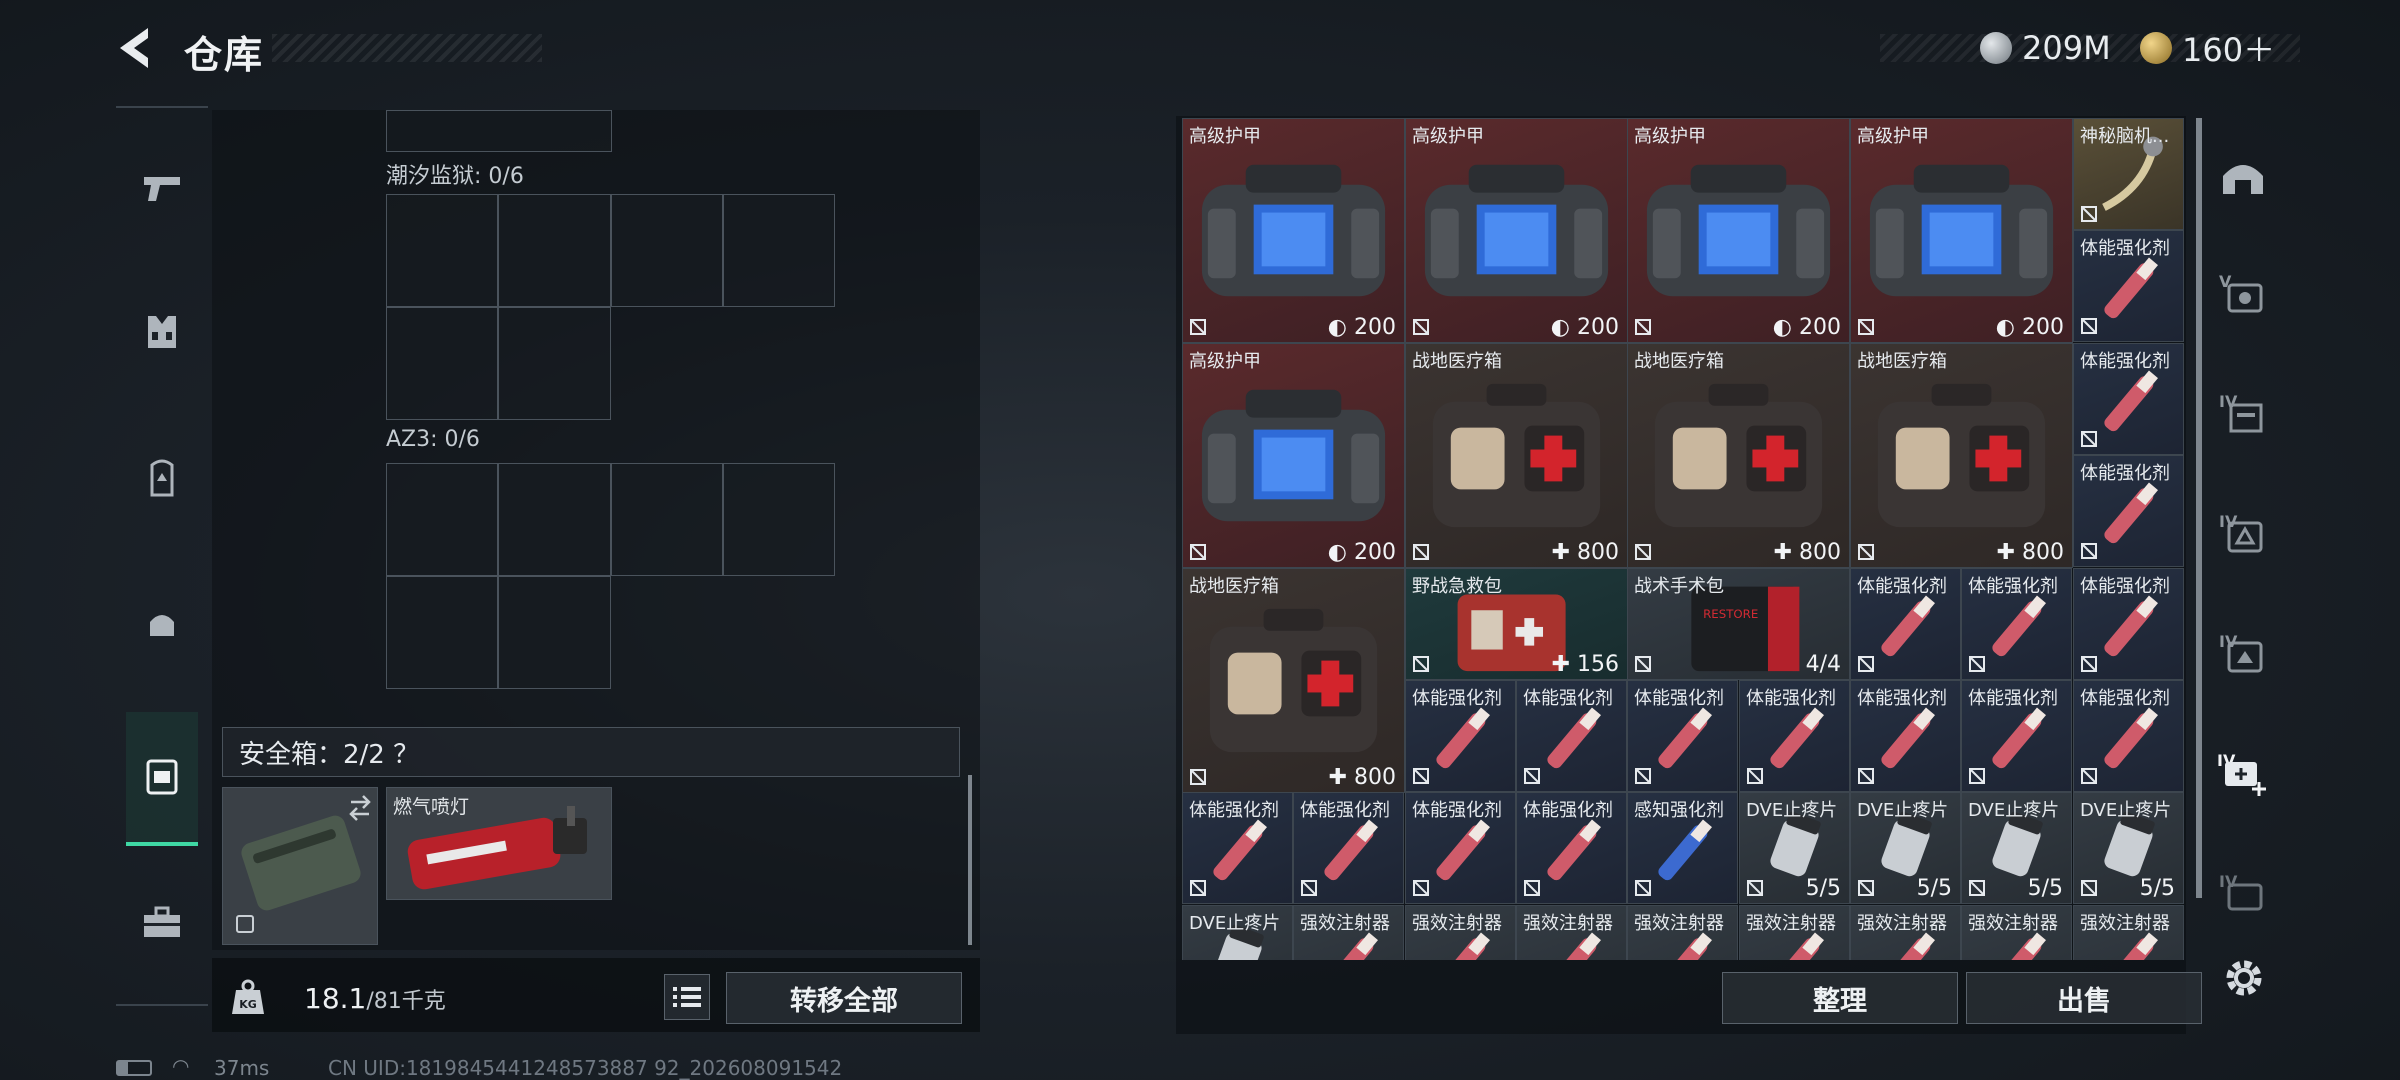  What do you see at coordinates (1738, 624) in the screenshot?
I see `inventory-item: RESTORE 战术手术包 4/4` at bounding box center [1738, 624].